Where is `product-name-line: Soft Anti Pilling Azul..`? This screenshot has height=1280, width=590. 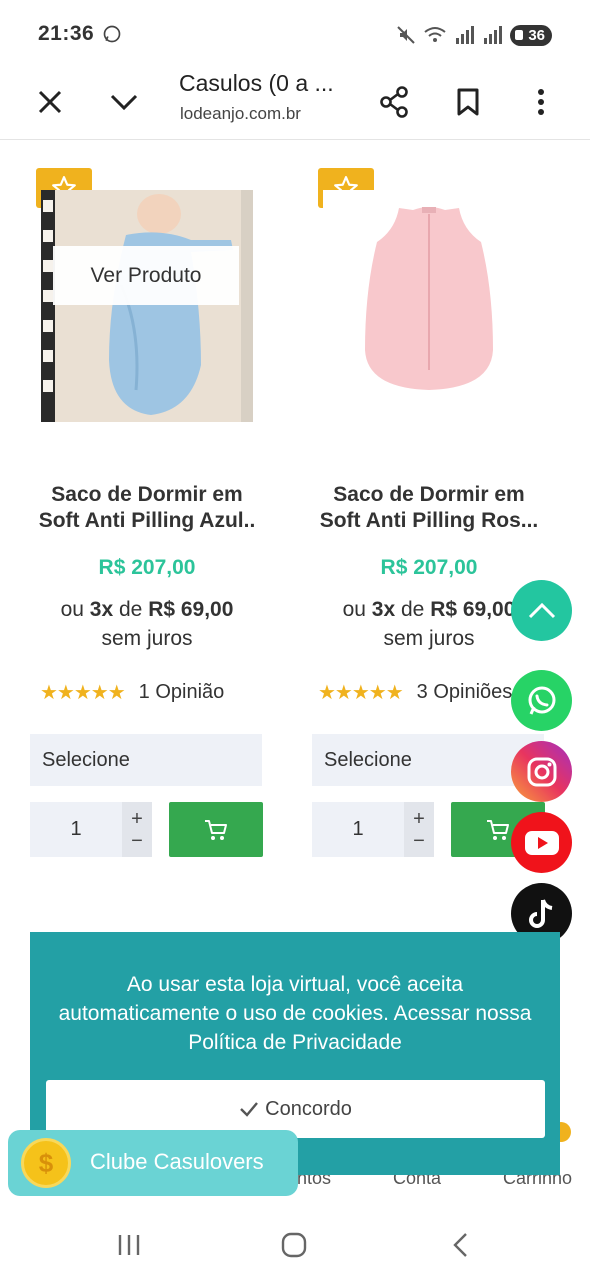 product-name-line: Soft Anti Pilling Azul.. is located at coordinates (147, 520).